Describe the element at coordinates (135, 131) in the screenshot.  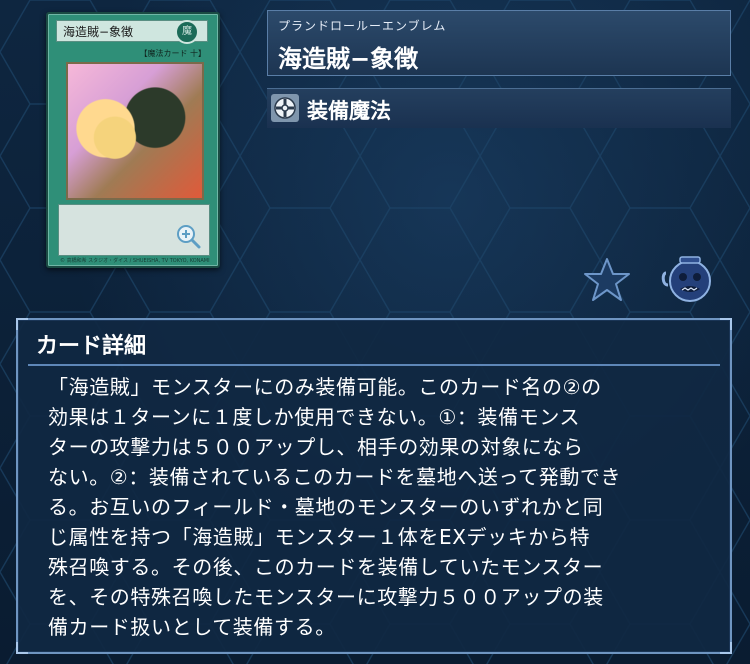
I see `card-artwork` at that location.